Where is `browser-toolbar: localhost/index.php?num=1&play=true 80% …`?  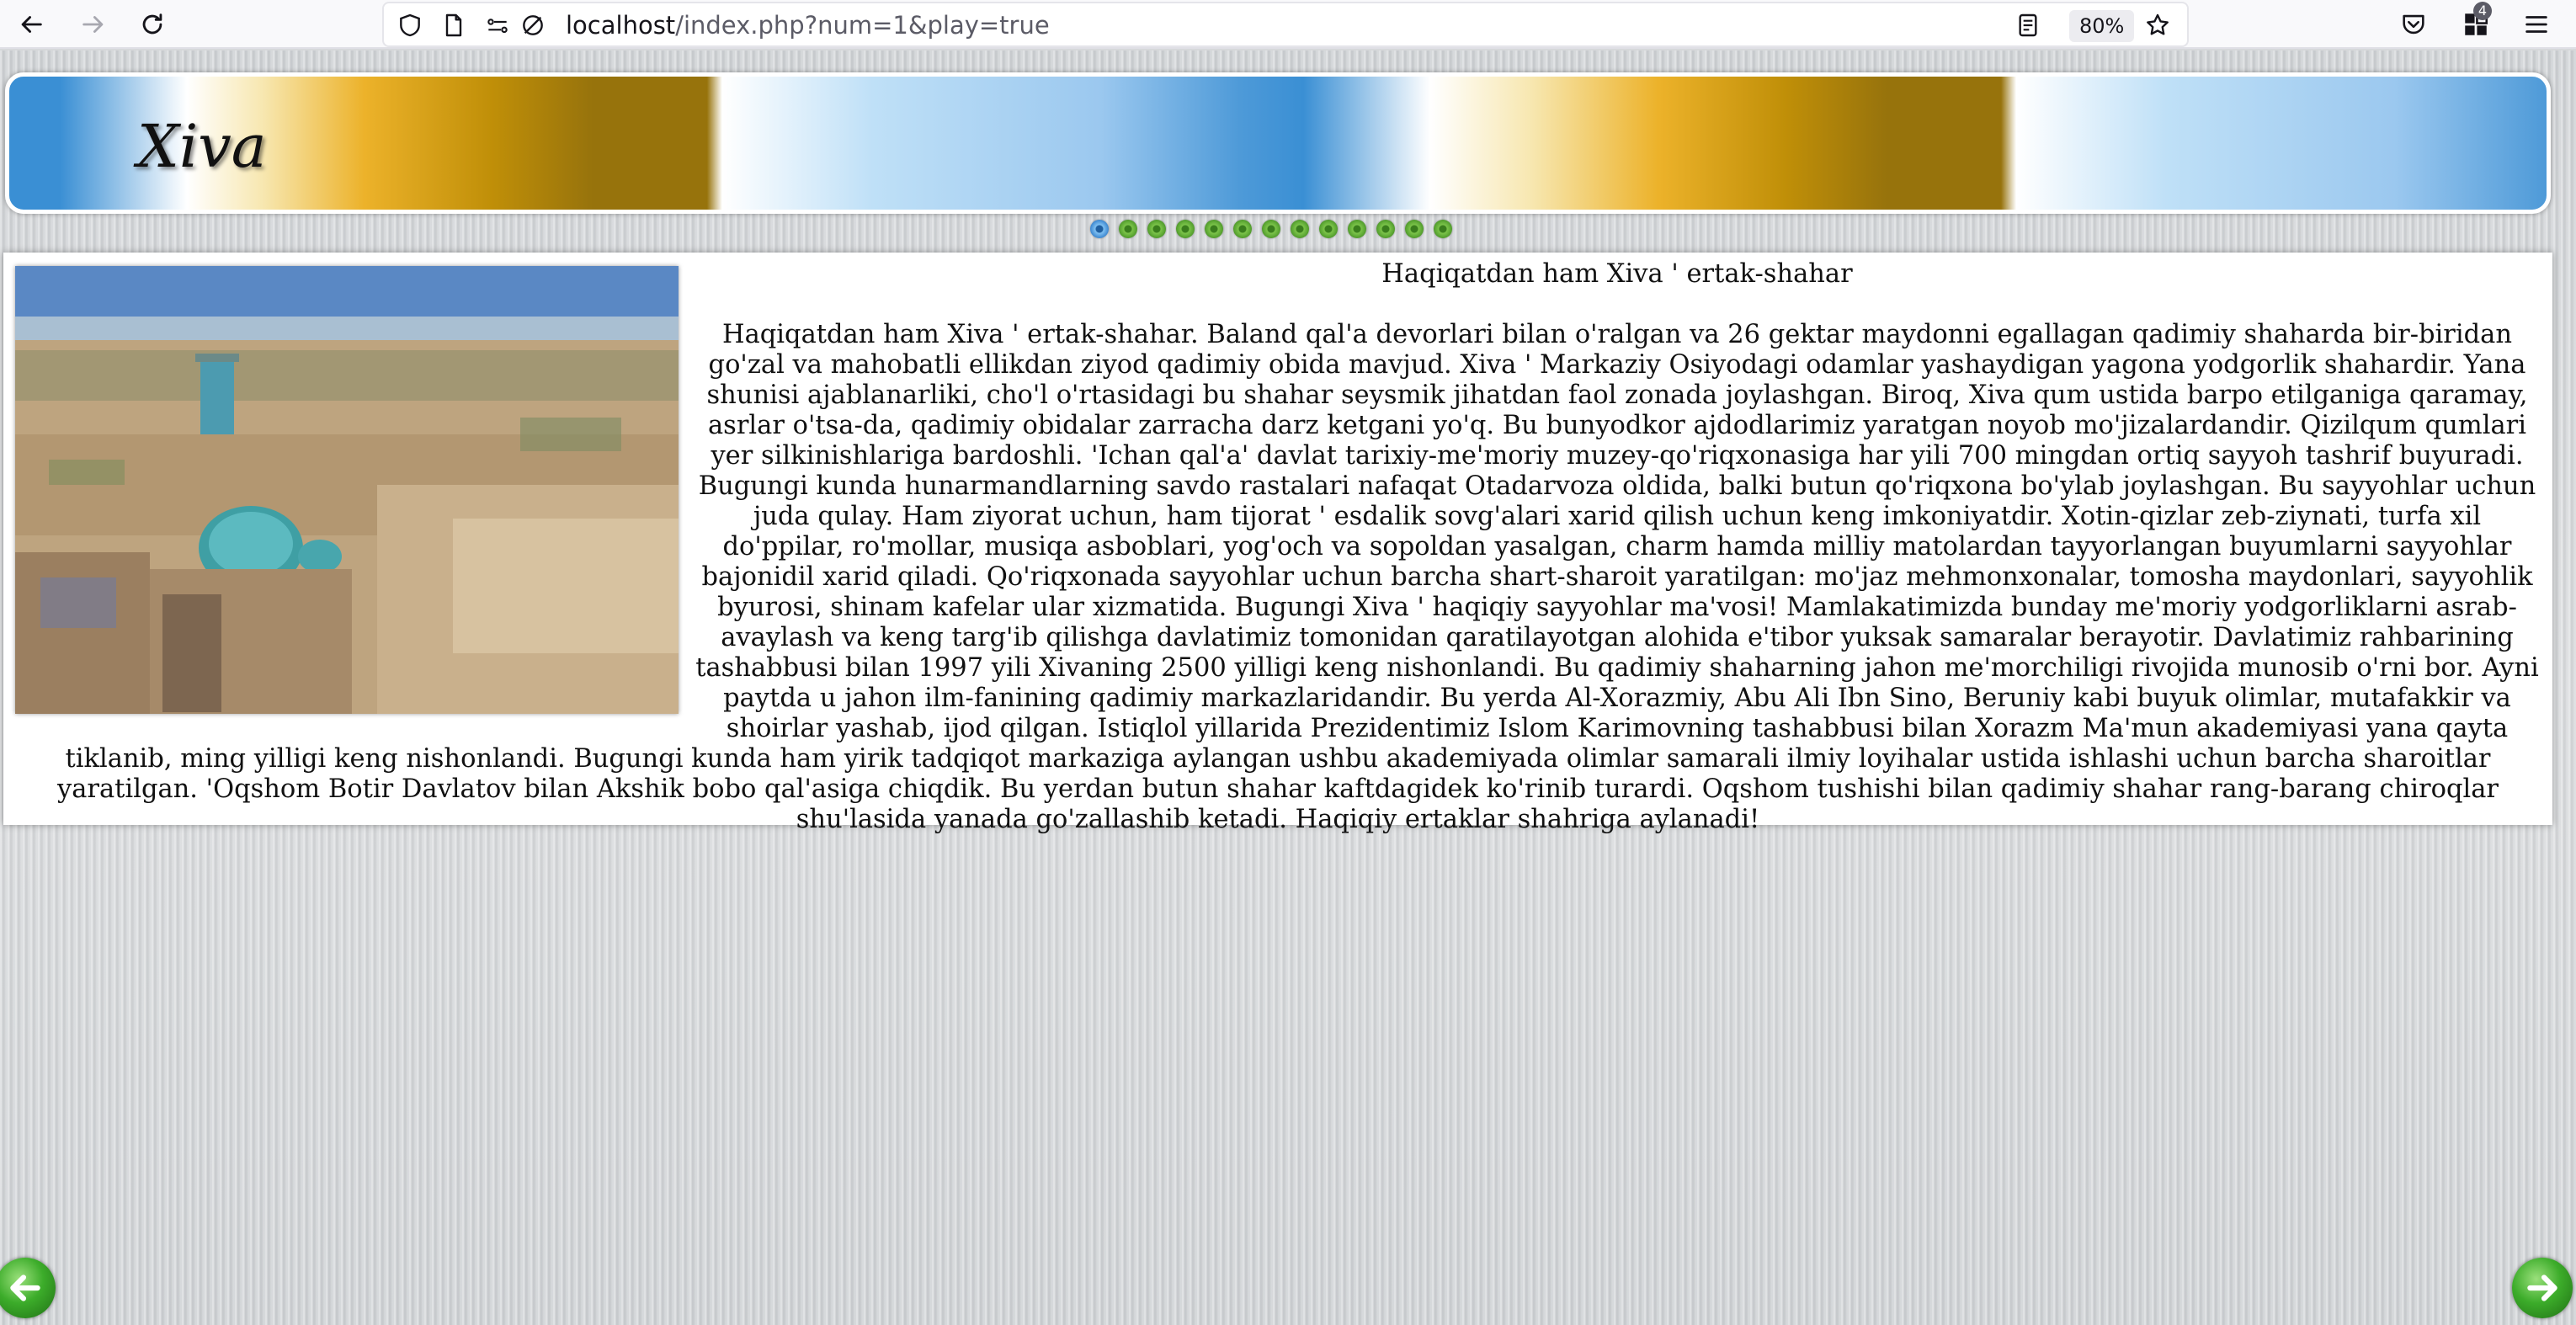
browser-toolbar: localhost/index.php?num=1&play=true 80% … is located at coordinates (1288, 24).